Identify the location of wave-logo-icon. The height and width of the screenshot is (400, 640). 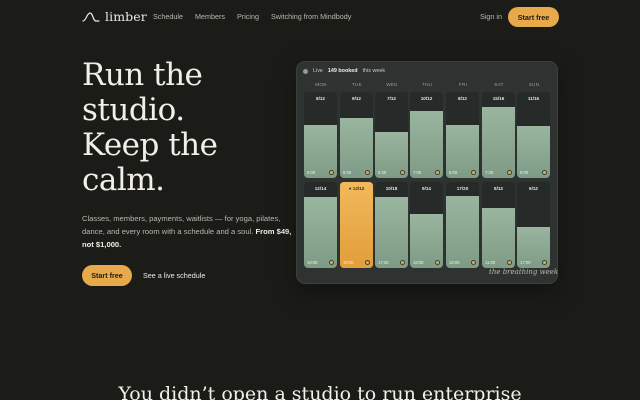
(91, 16).